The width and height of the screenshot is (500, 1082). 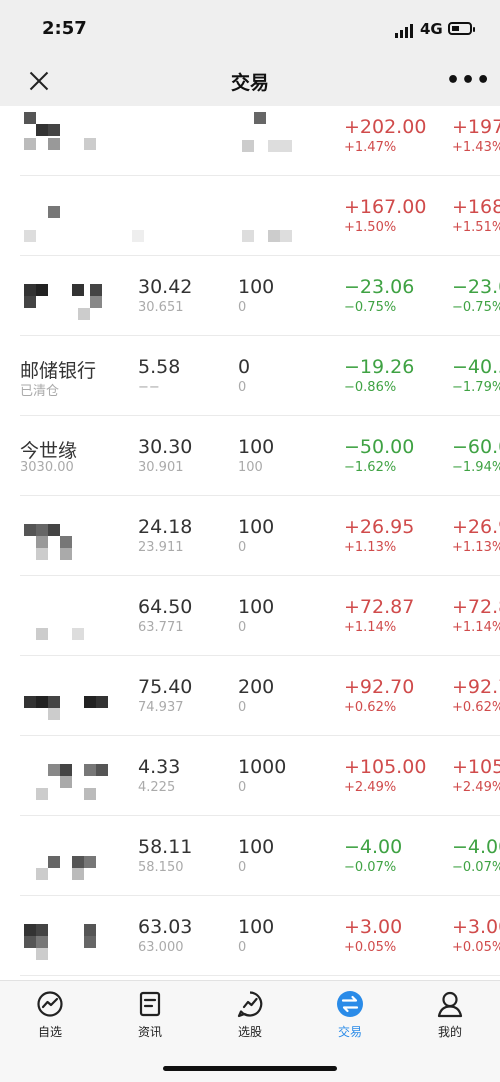 I want to click on profit-loss: +202.00, so click(x=385, y=127).